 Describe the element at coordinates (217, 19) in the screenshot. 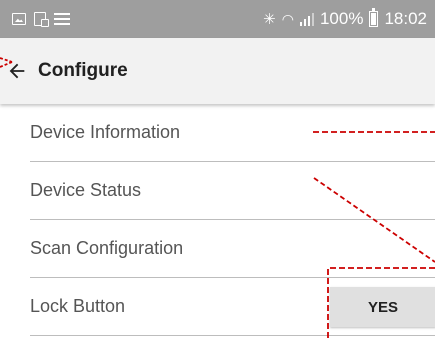

I see `status-bar: ✳ ◠ 100% 18:02` at that location.